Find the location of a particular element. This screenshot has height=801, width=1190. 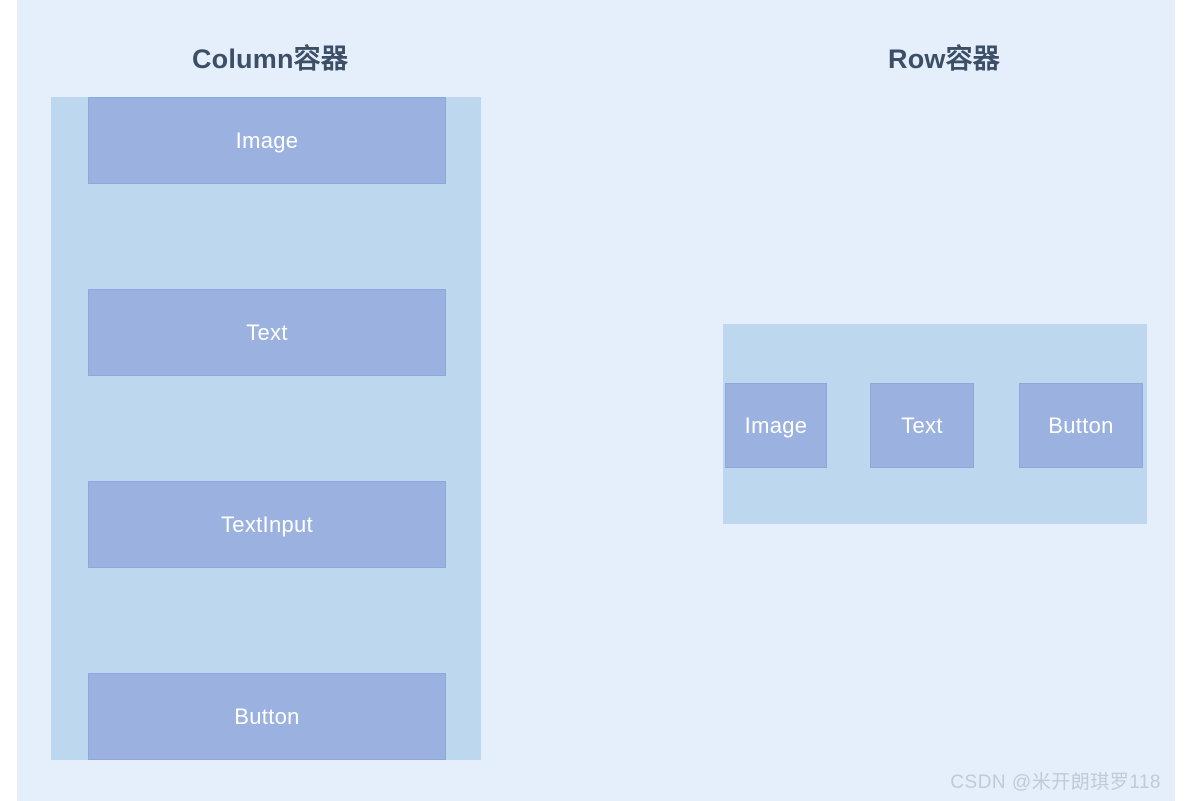

row-container: Image Text Button is located at coordinates (935, 424).